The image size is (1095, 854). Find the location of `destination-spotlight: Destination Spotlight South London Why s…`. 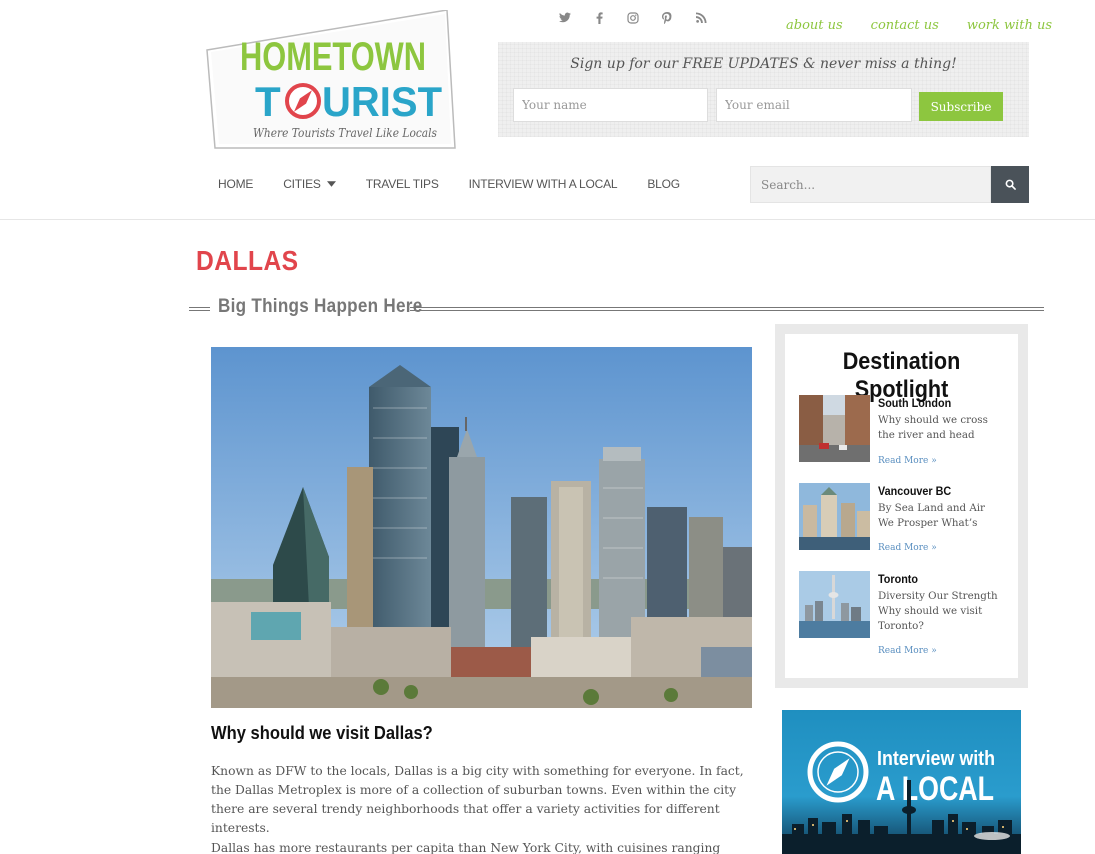

destination-spotlight: Destination Spotlight South London Why s… is located at coordinates (901, 506).